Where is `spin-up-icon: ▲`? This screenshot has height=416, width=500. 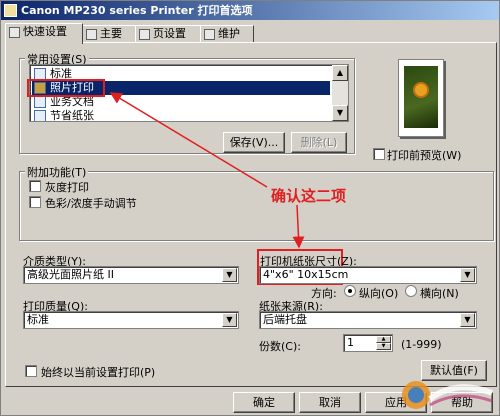
spin-up-icon: ▲ is located at coordinates (383, 339).